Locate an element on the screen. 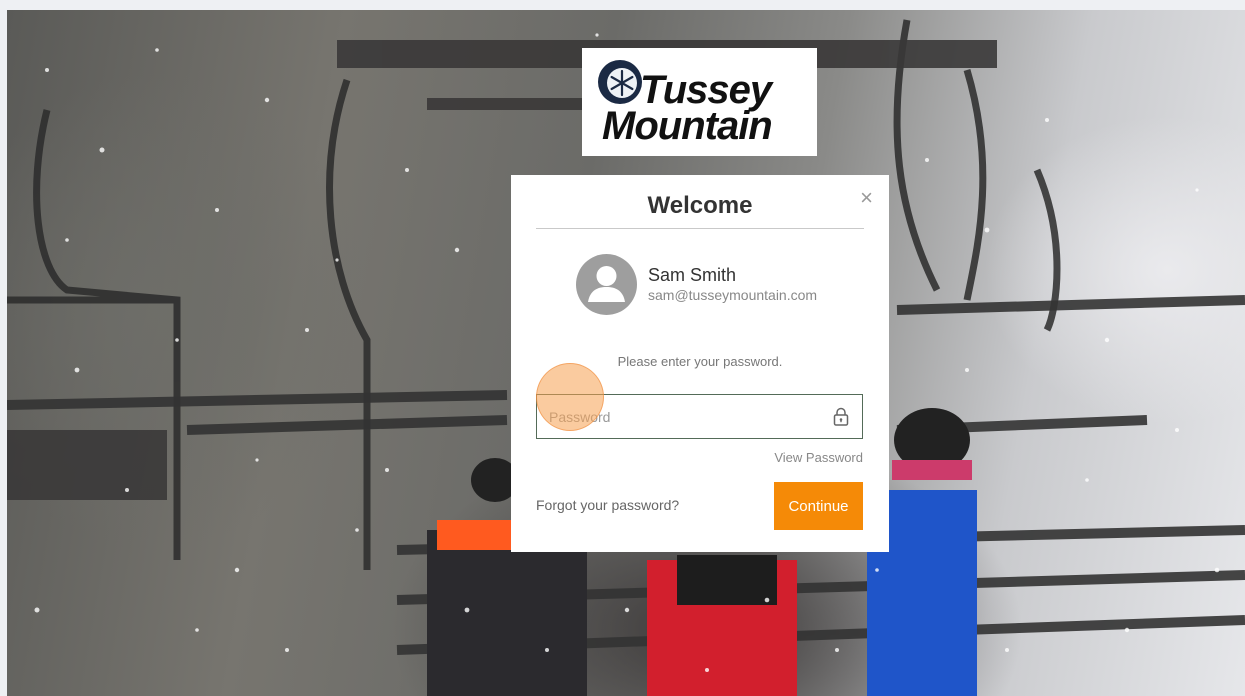 The width and height of the screenshot is (1245, 696). view-password-link: View Password is located at coordinates (818, 457).